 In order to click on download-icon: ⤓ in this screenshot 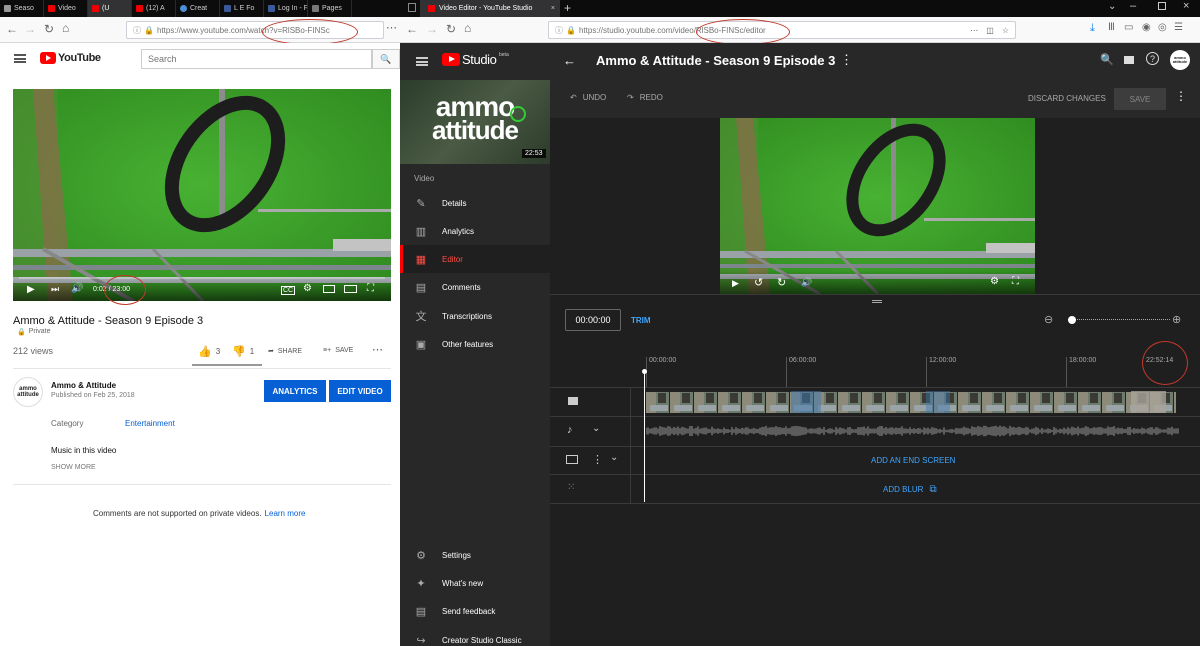, I will do `click(1092, 28)`.